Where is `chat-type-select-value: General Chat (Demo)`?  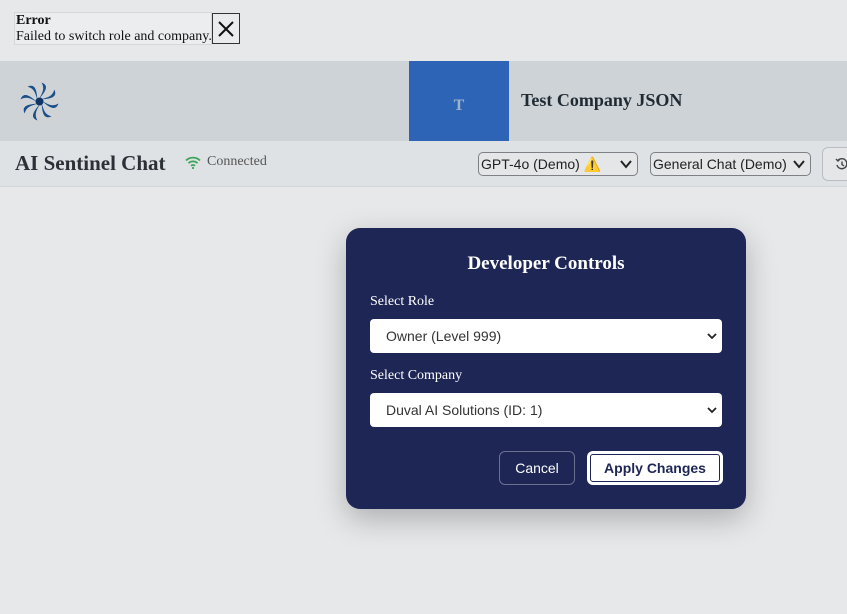
chat-type-select-value: General Chat (Demo) is located at coordinates (720, 164).